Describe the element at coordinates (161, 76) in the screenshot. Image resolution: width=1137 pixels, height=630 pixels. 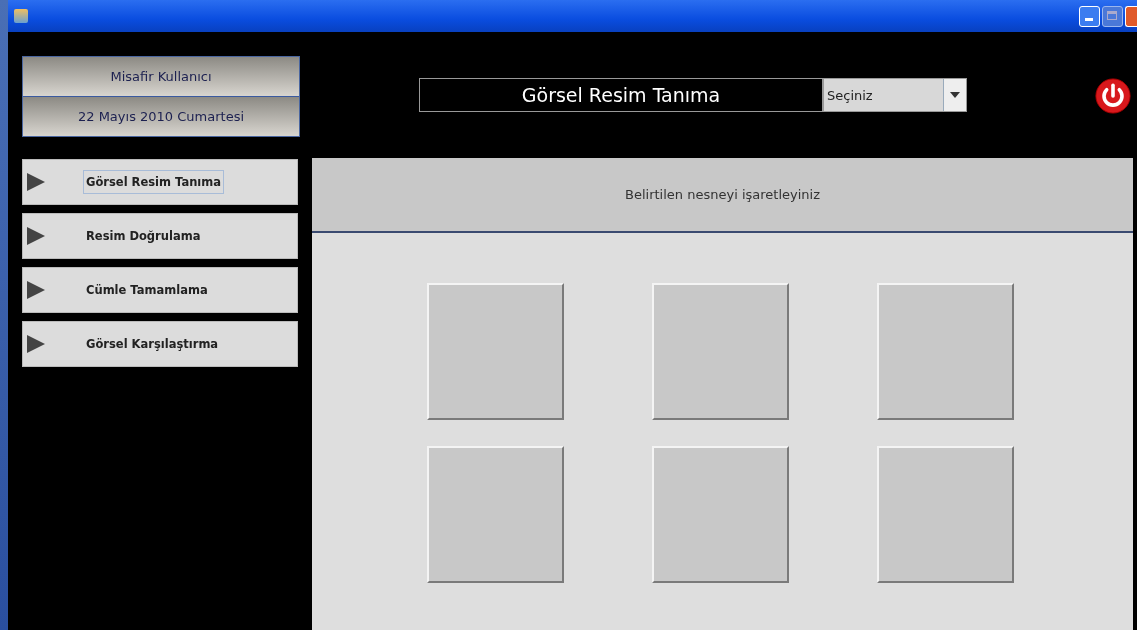
I see `user-name: Misafir Kullanıcı` at that location.